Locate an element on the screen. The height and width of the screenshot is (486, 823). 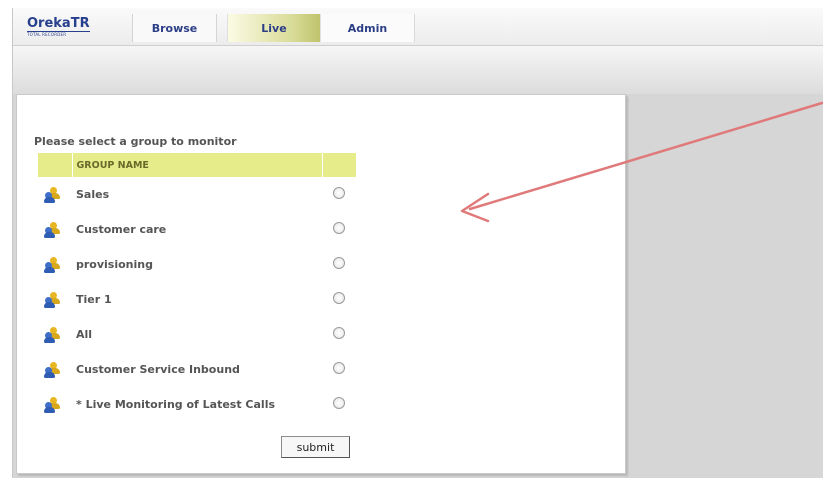
group-name: * Live Monitoring of Latest Calls is located at coordinates (176, 404).